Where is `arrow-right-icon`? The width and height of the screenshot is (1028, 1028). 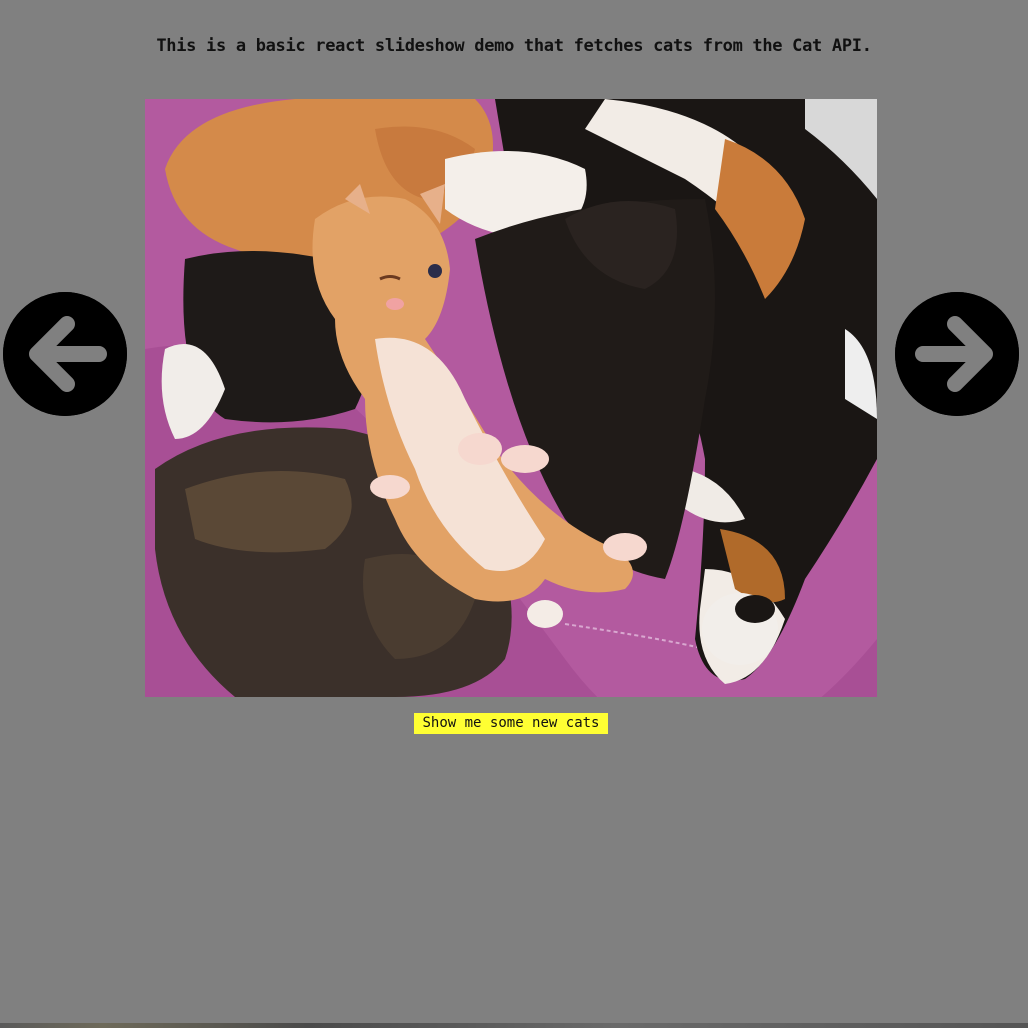
arrow-right-icon is located at coordinates (957, 354).